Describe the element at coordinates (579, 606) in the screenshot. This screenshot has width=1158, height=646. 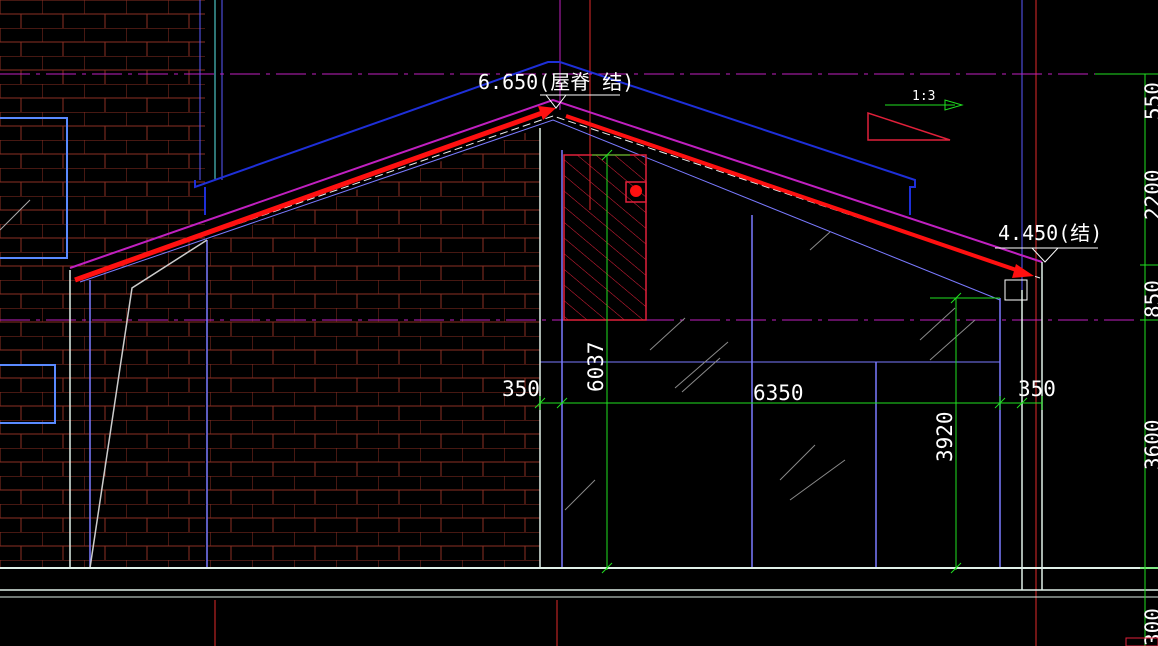
I see `ground-lines` at that location.